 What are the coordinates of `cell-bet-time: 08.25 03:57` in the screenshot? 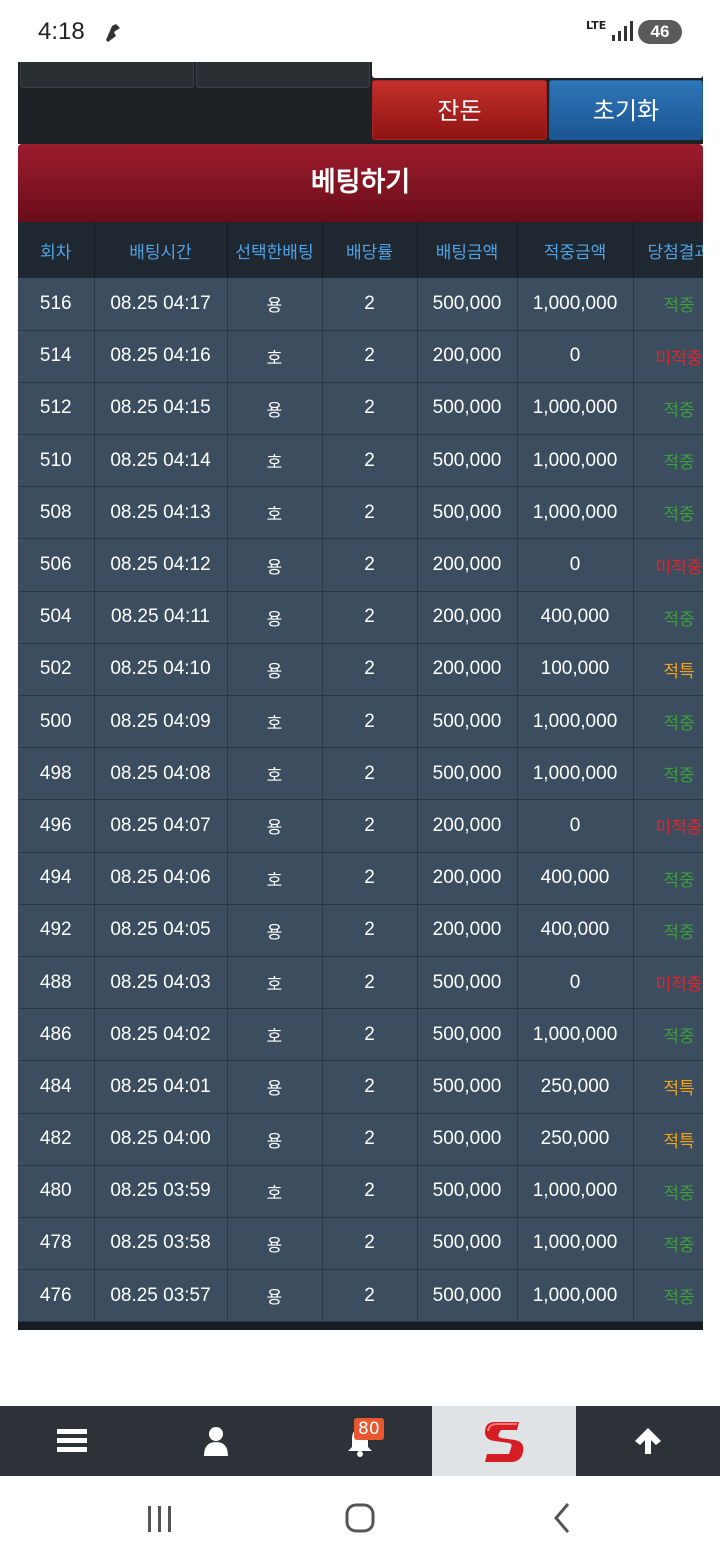 It's located at (161, 1296).